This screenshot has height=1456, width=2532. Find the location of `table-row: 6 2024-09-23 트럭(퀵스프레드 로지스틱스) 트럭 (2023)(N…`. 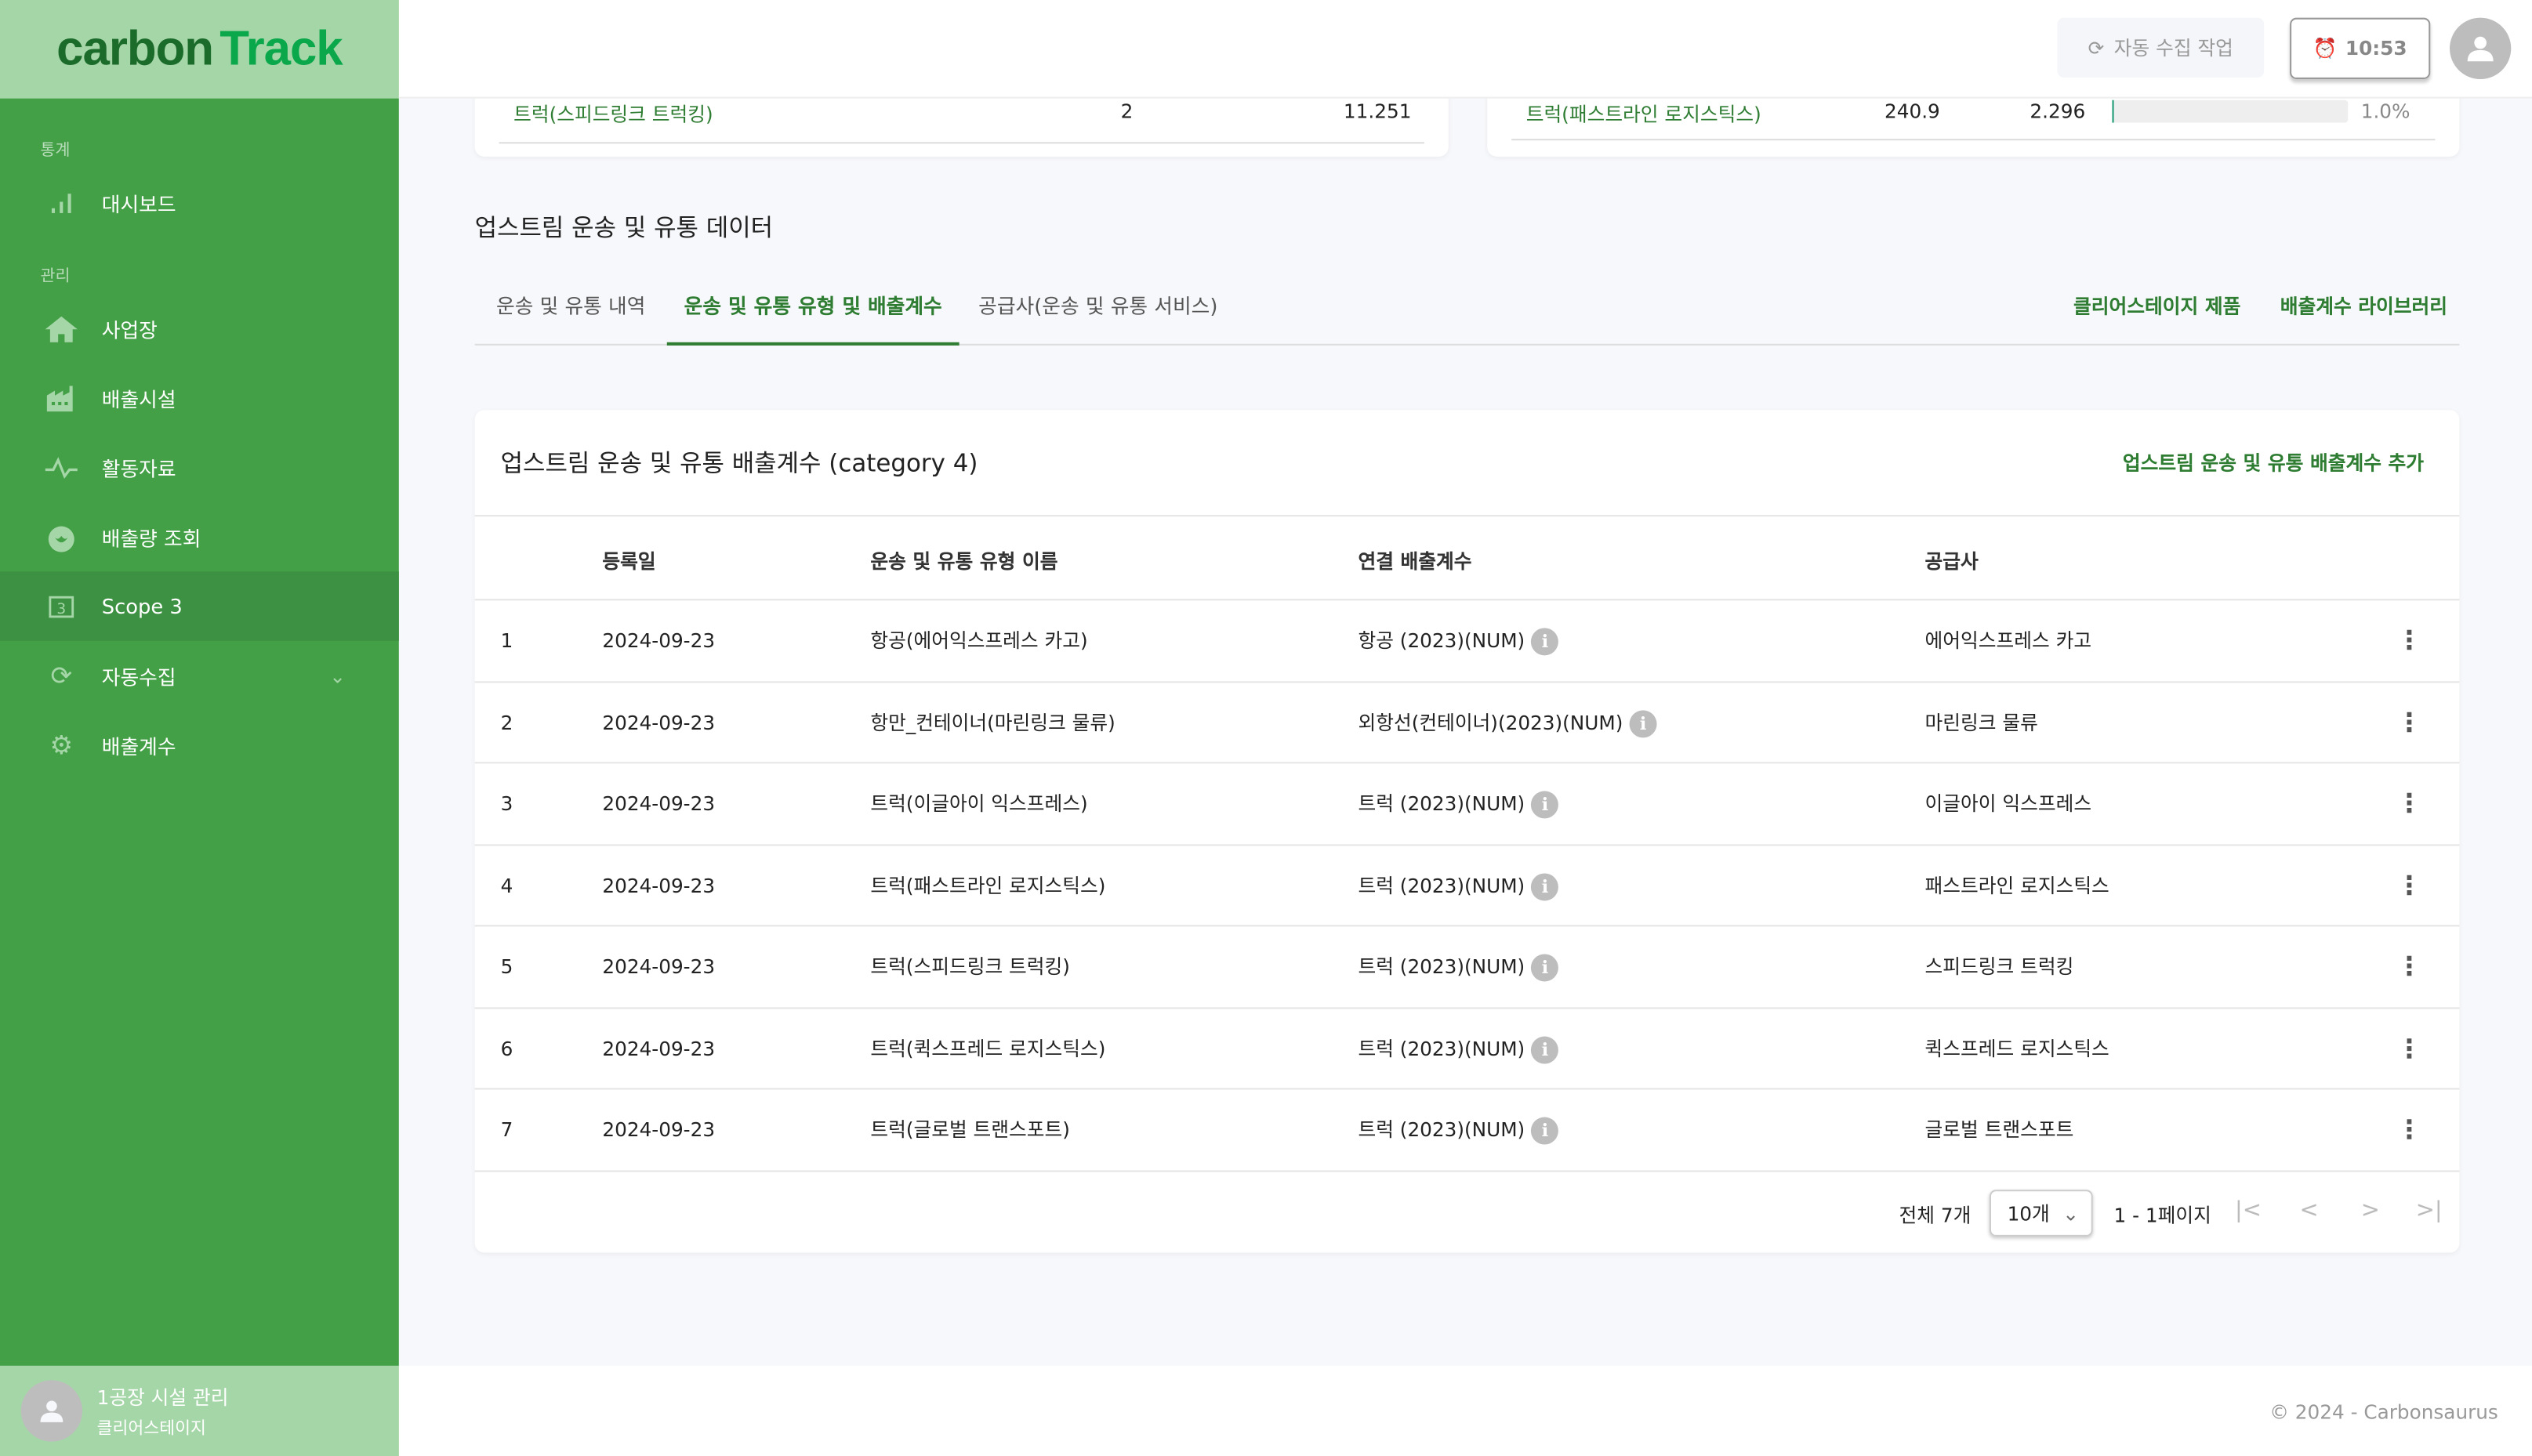

table-row: 6 2024-09-23 트럭(퀵스프레드 로지스틱스) 트럭 (2023)(N… is located at coordinates (1467, 1047).